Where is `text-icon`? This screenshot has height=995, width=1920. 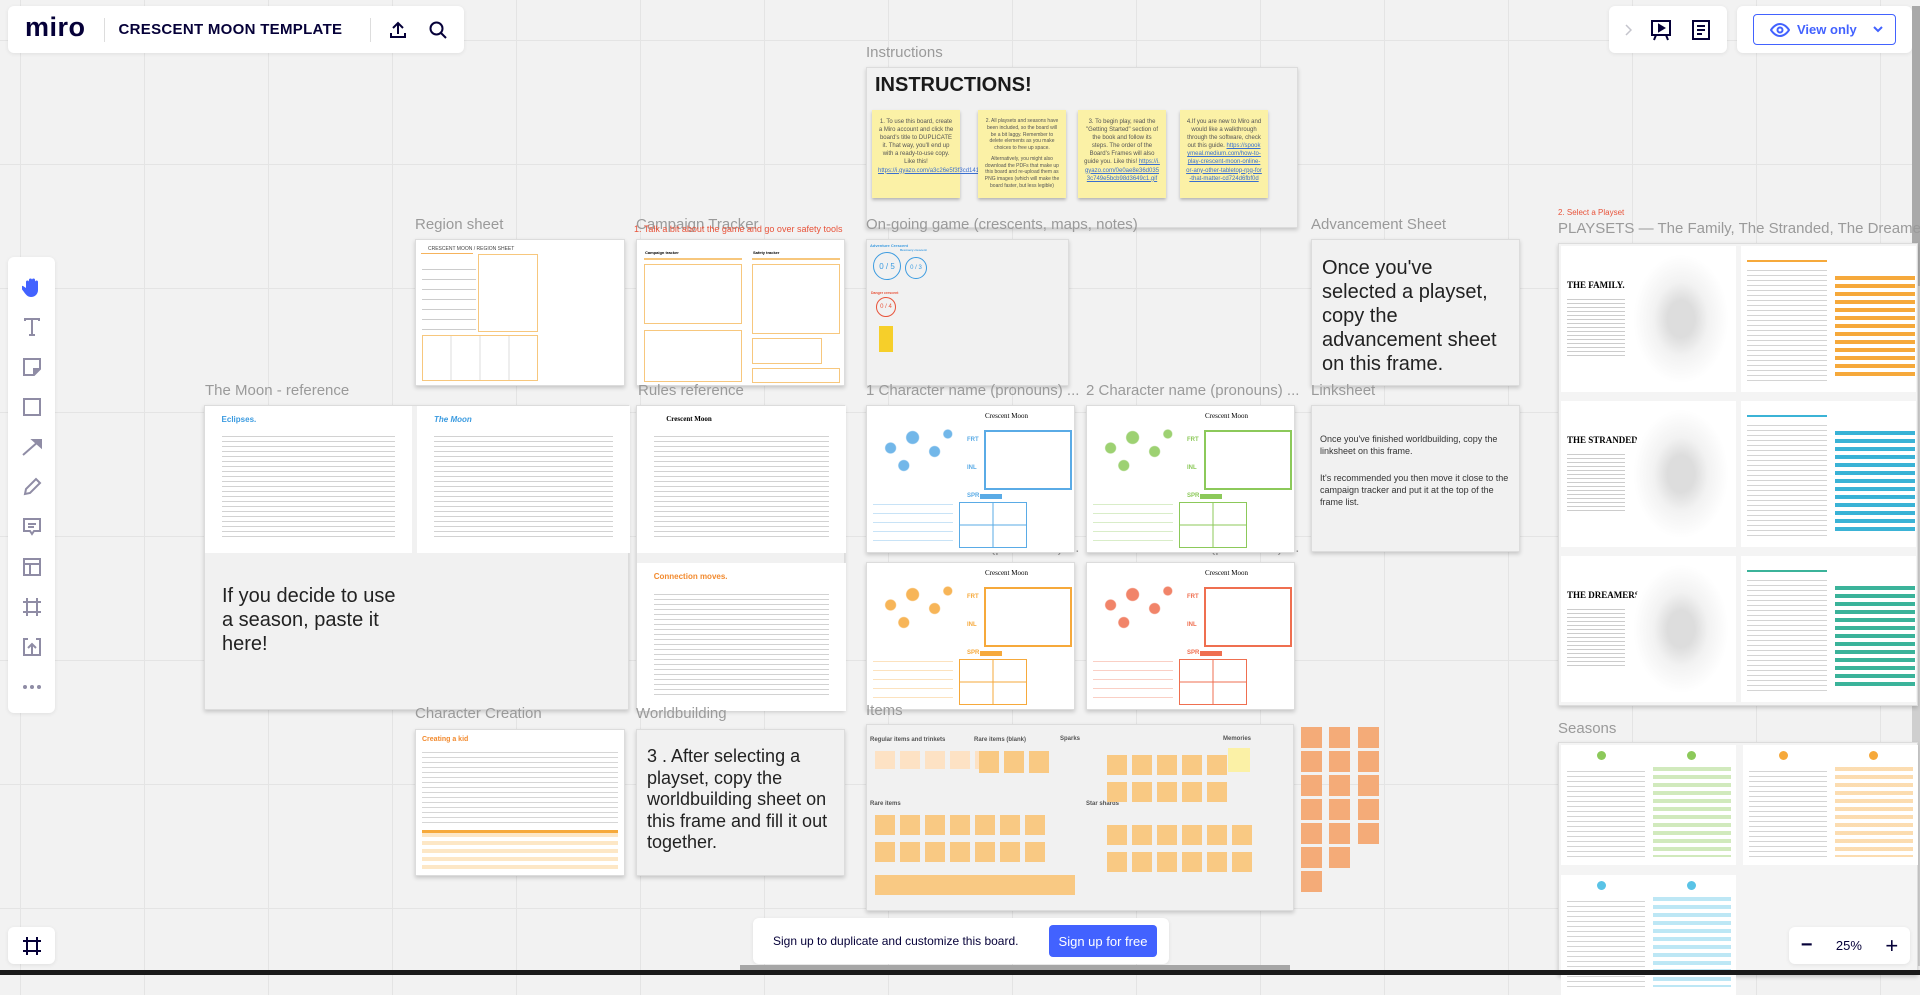
text-icon is located at coordinates (31, 327).